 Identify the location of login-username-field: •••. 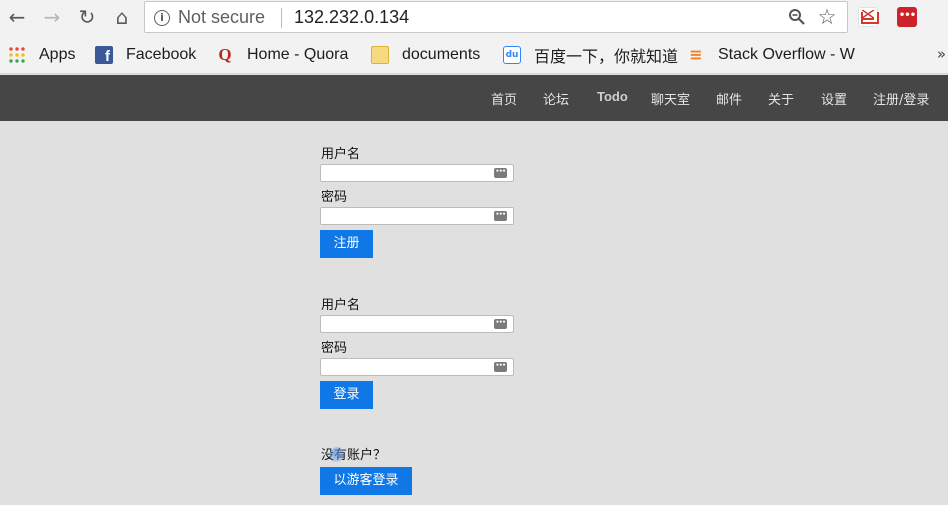
(417, 324).